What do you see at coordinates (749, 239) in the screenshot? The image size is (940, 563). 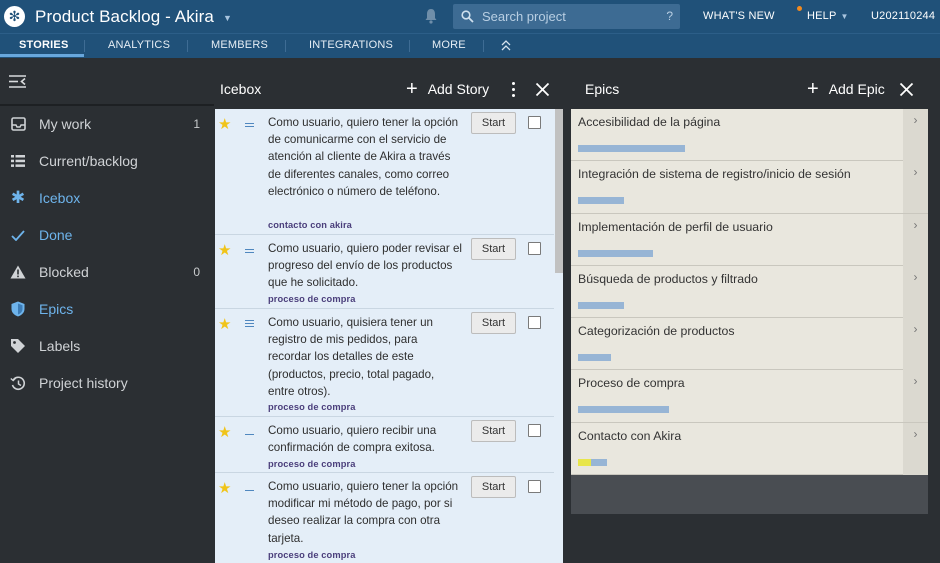 I see `epic-row: Implementación de perfil de usuario ›` at bounding box center [749, 239].